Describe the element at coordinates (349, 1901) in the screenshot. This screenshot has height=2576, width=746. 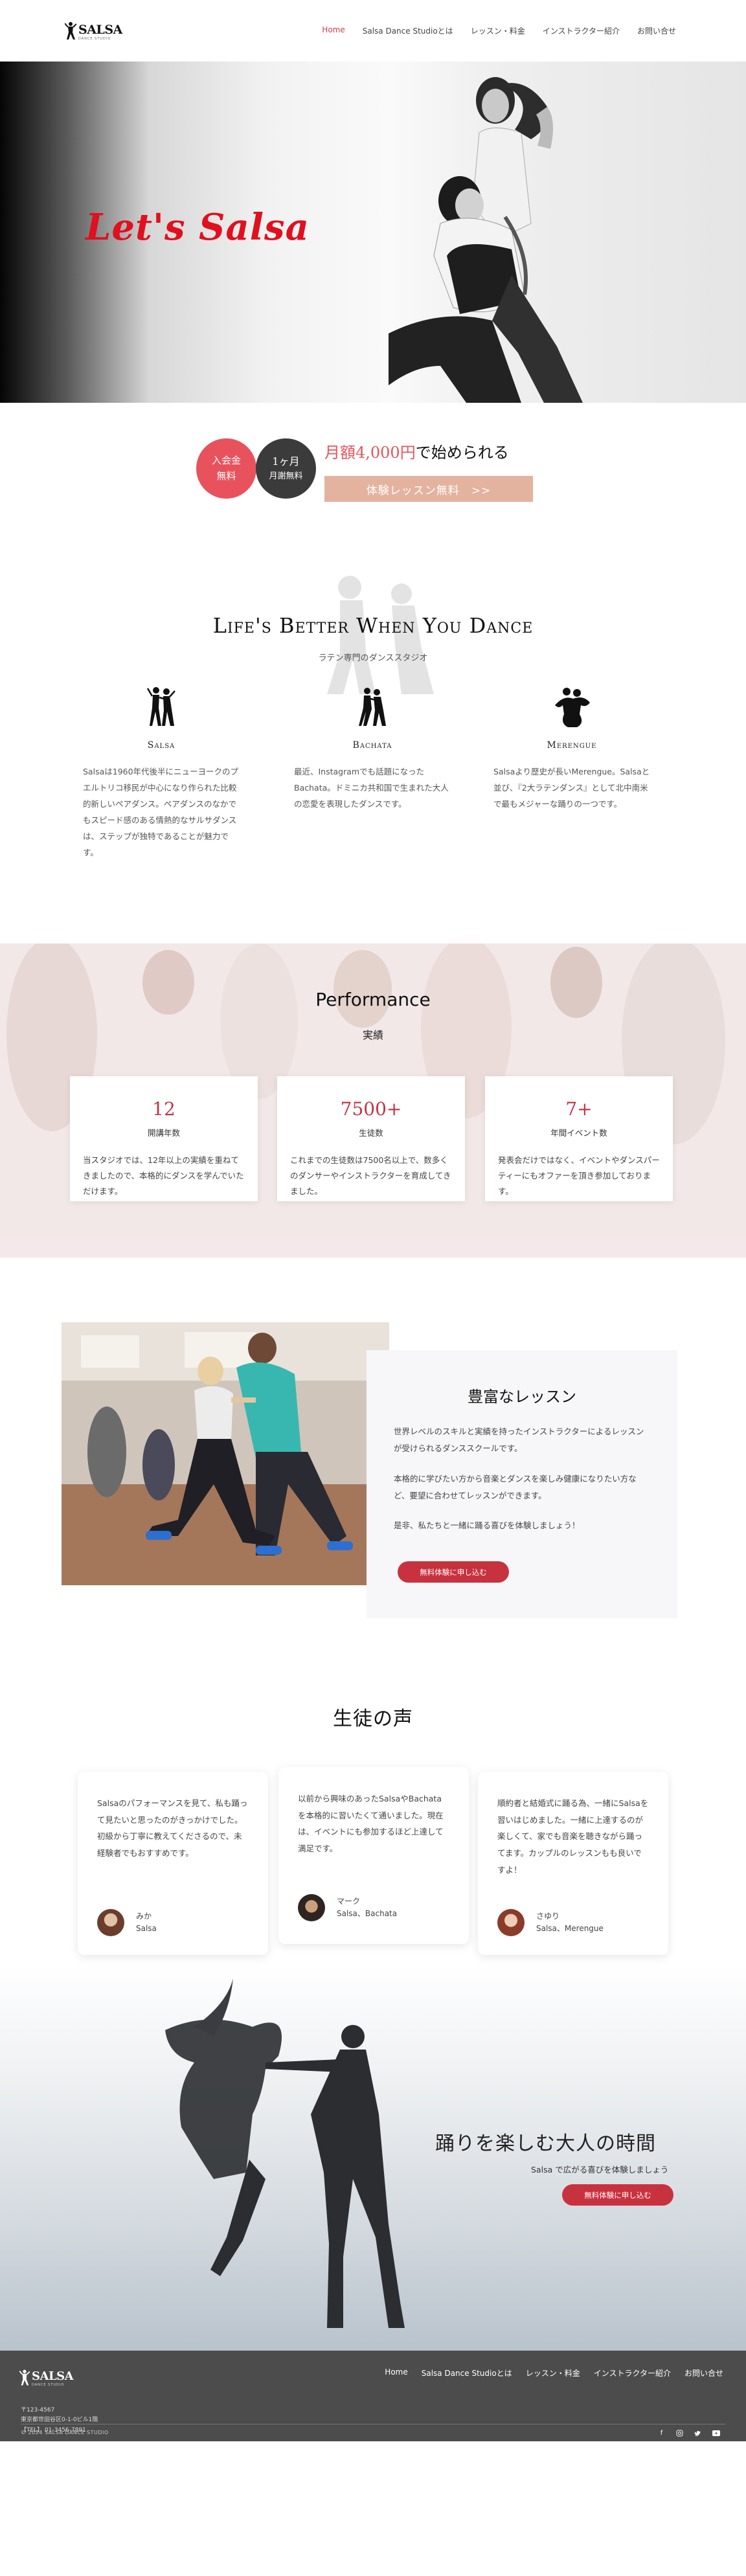
I see `author-name: マーク` at that location.